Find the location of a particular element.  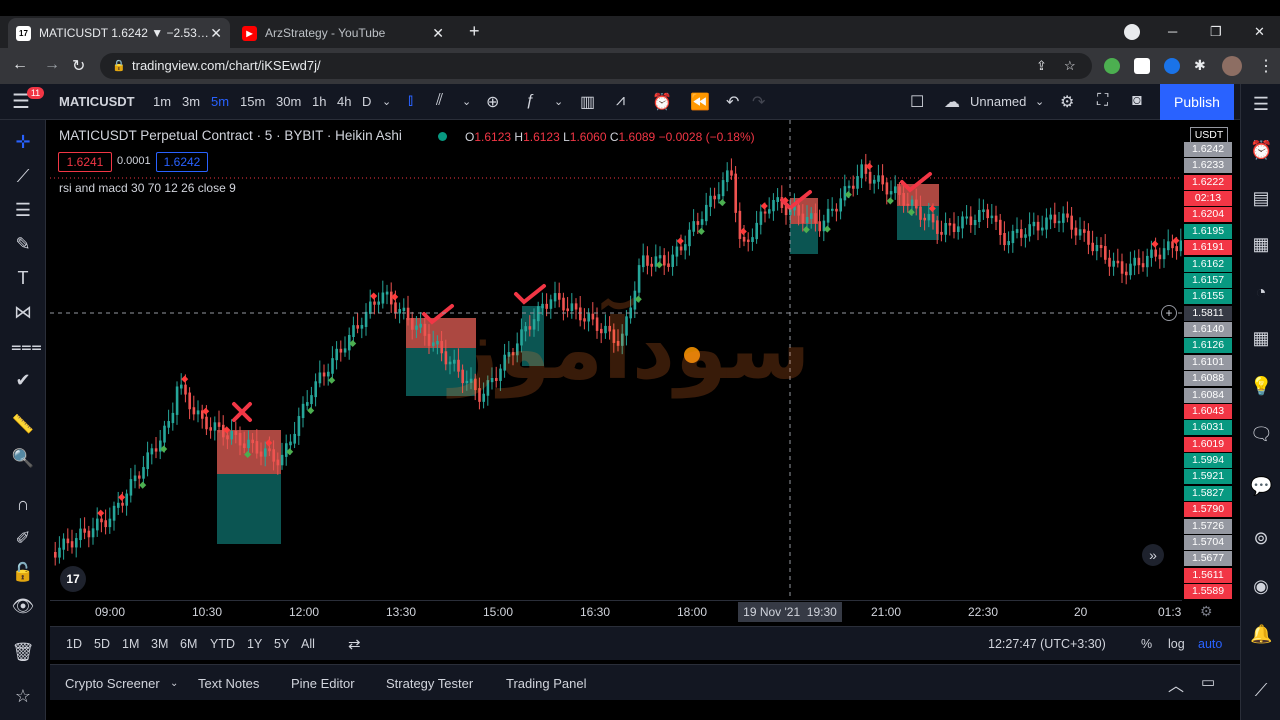

range-1d: 1D is located at coordinates (74, 644).